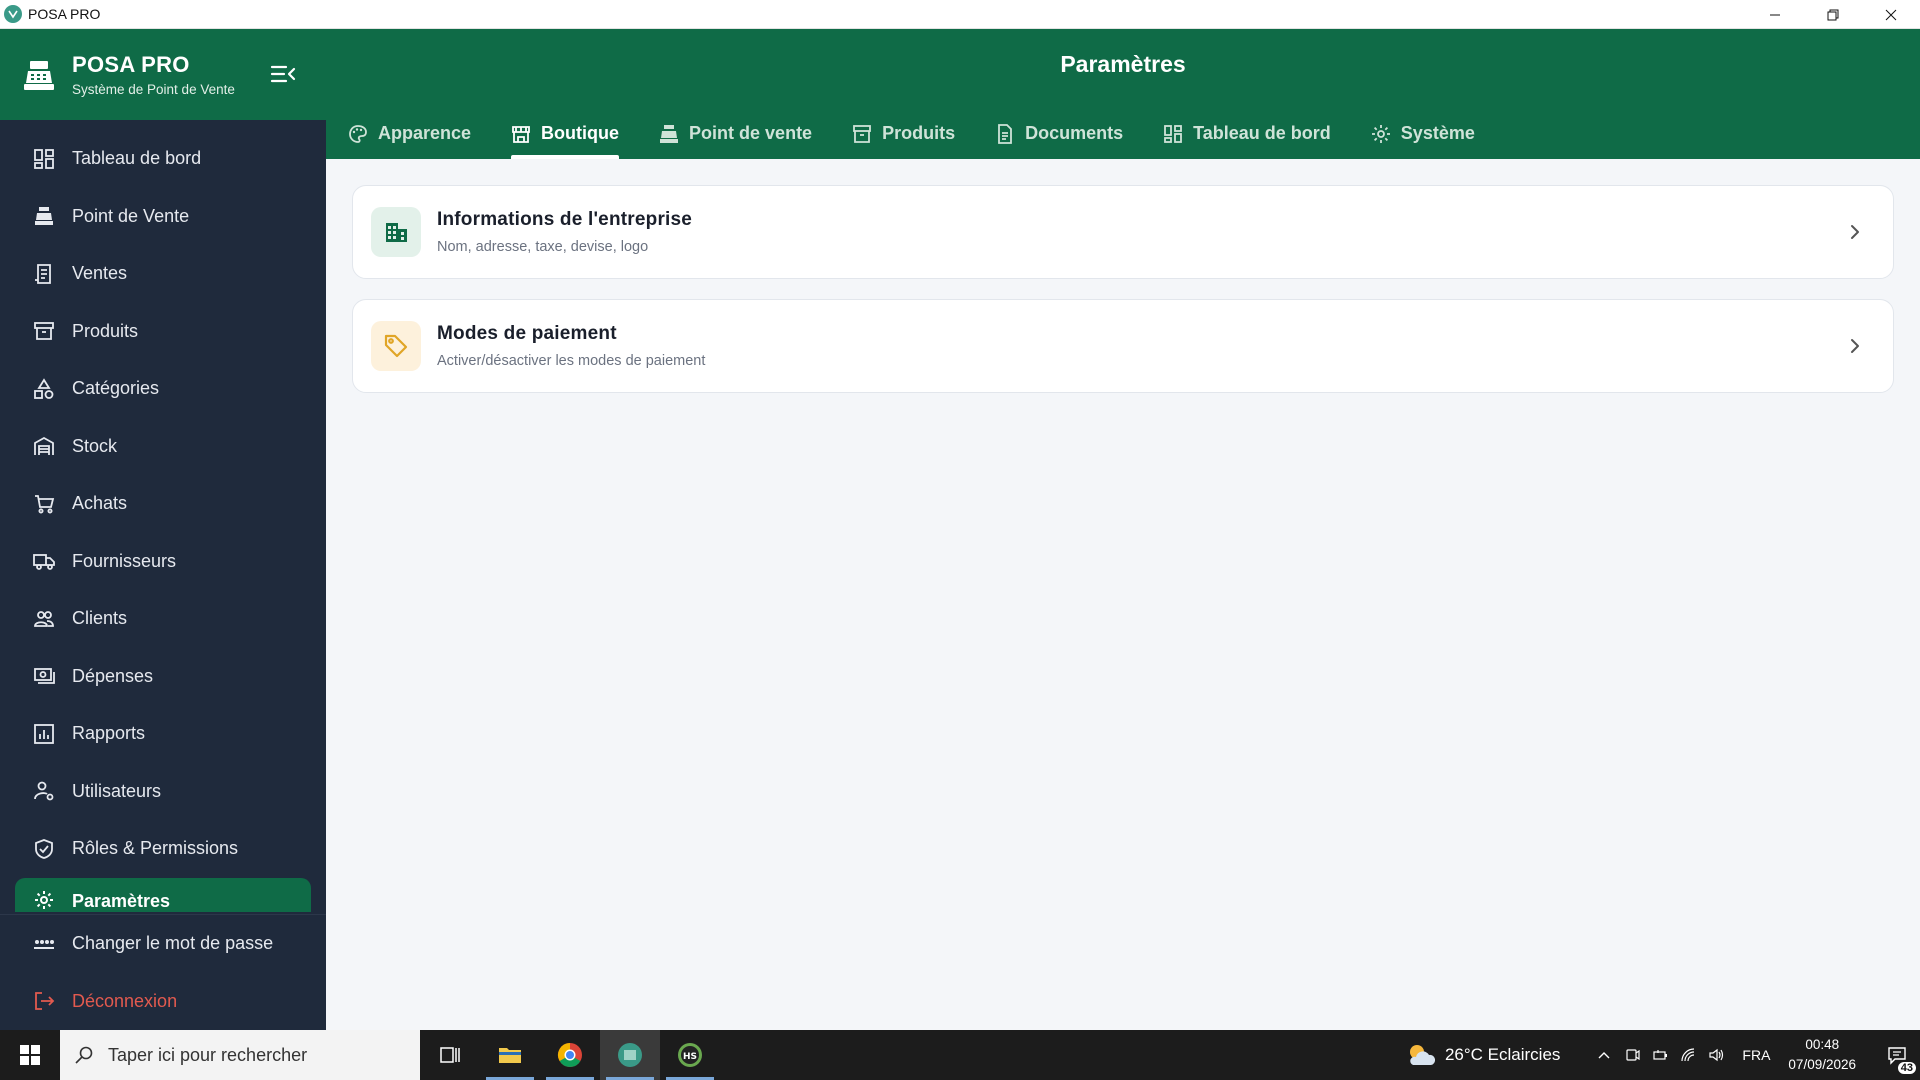 The image size is (1920, 1080). I want to click on sidebar-item-rapports: Rapports, so click(163, 734).